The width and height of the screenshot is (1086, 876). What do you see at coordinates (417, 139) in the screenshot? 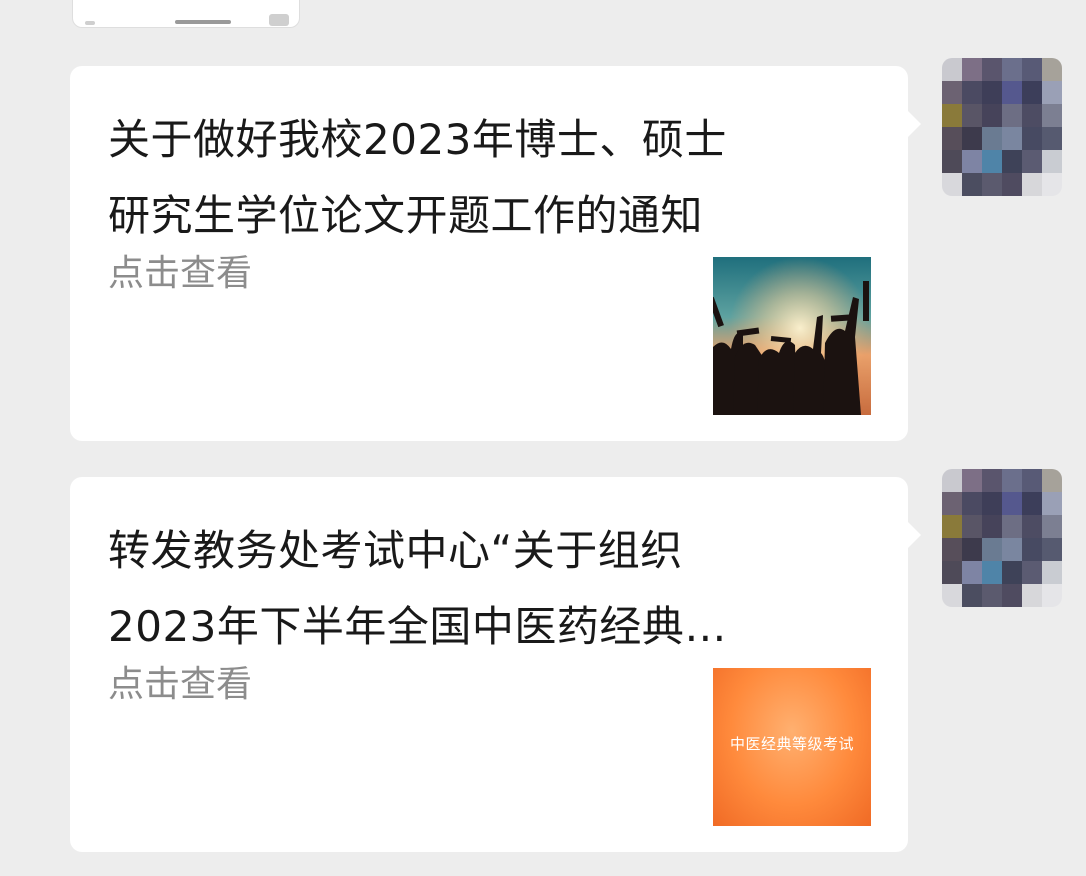
I see `article-title-line: 关于做好我校2023年博士、硕士` at bounding box center [417, 139].